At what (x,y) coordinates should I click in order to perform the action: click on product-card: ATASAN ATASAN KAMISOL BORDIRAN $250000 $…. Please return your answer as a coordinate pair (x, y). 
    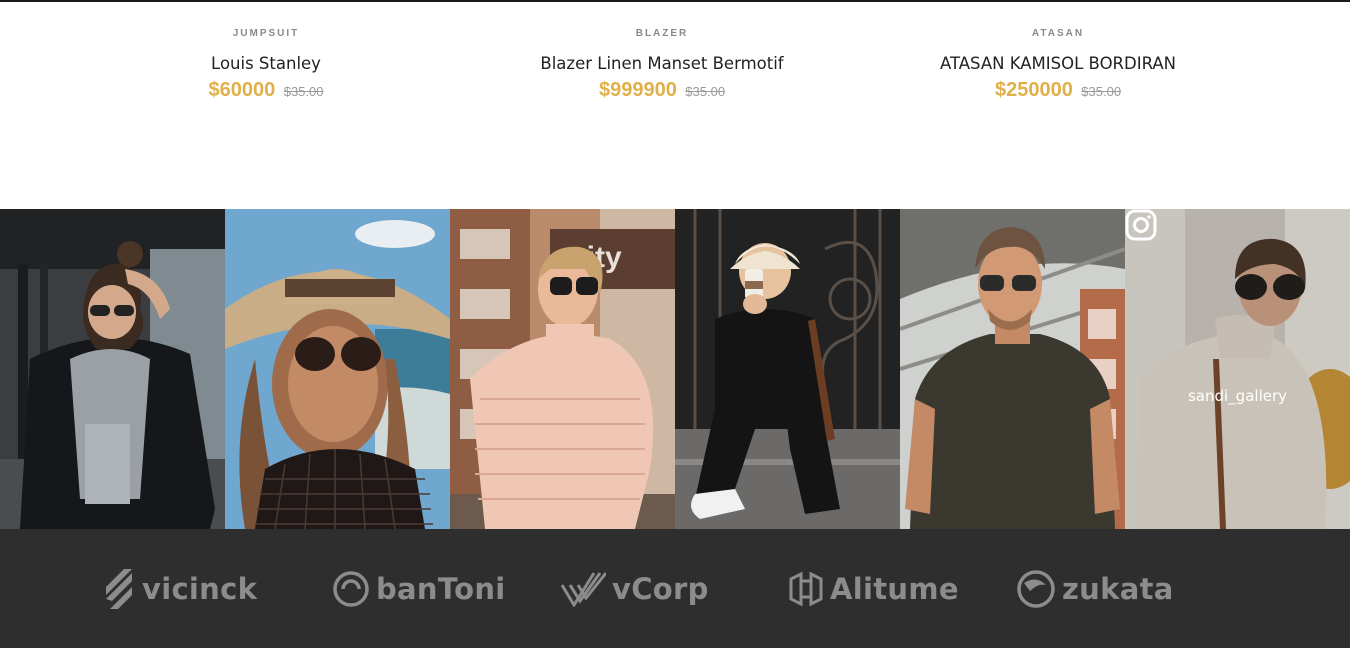
    Looking at the image, I should click on (1058, 64).